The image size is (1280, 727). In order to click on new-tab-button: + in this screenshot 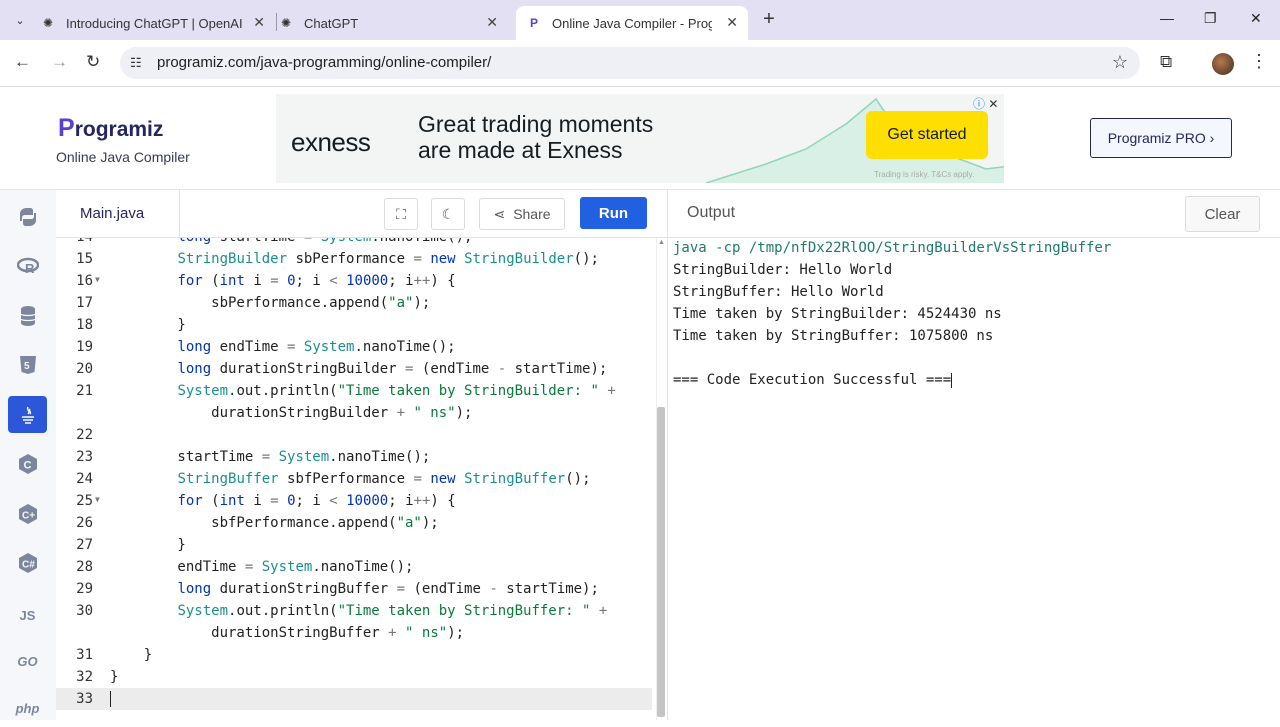, I will do `click(769, 19)`.